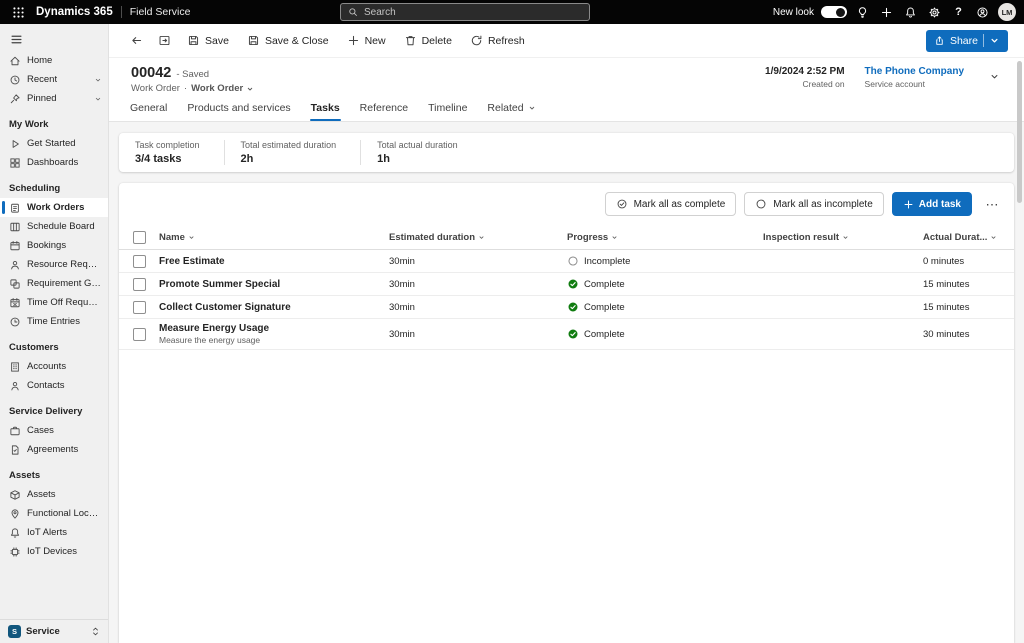 Image resolution: width=1024 pixels, height=643 pixels. What do you see at coordinates (54, 143) in the screenshot?
I see `sidebar-item-get-started: Get Started` at bounding box center [54, 143].